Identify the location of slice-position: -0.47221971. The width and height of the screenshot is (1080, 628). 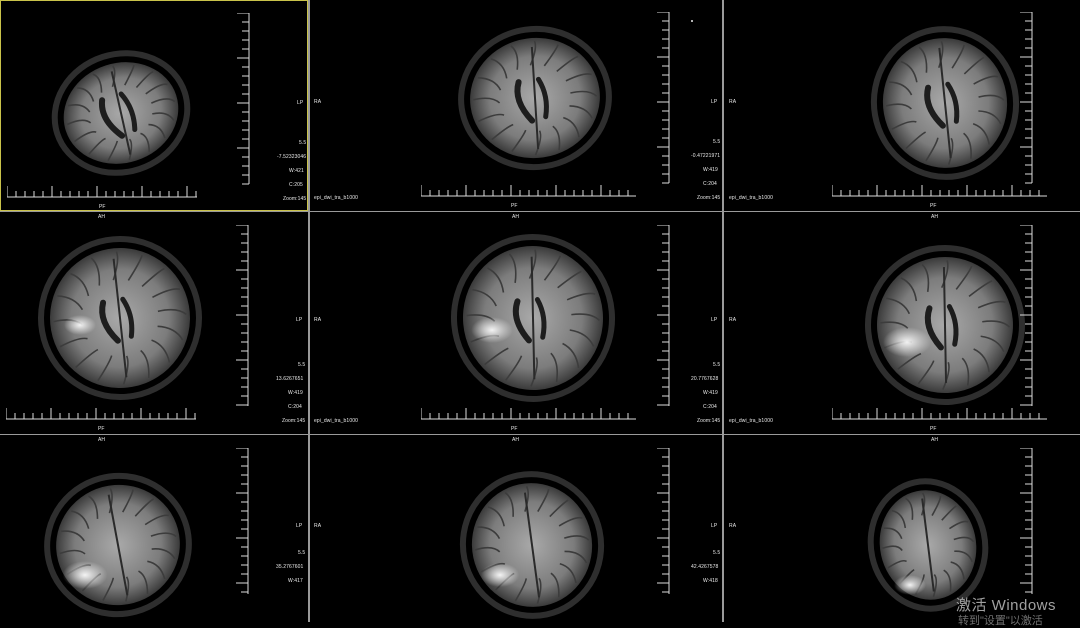
(706, 156).